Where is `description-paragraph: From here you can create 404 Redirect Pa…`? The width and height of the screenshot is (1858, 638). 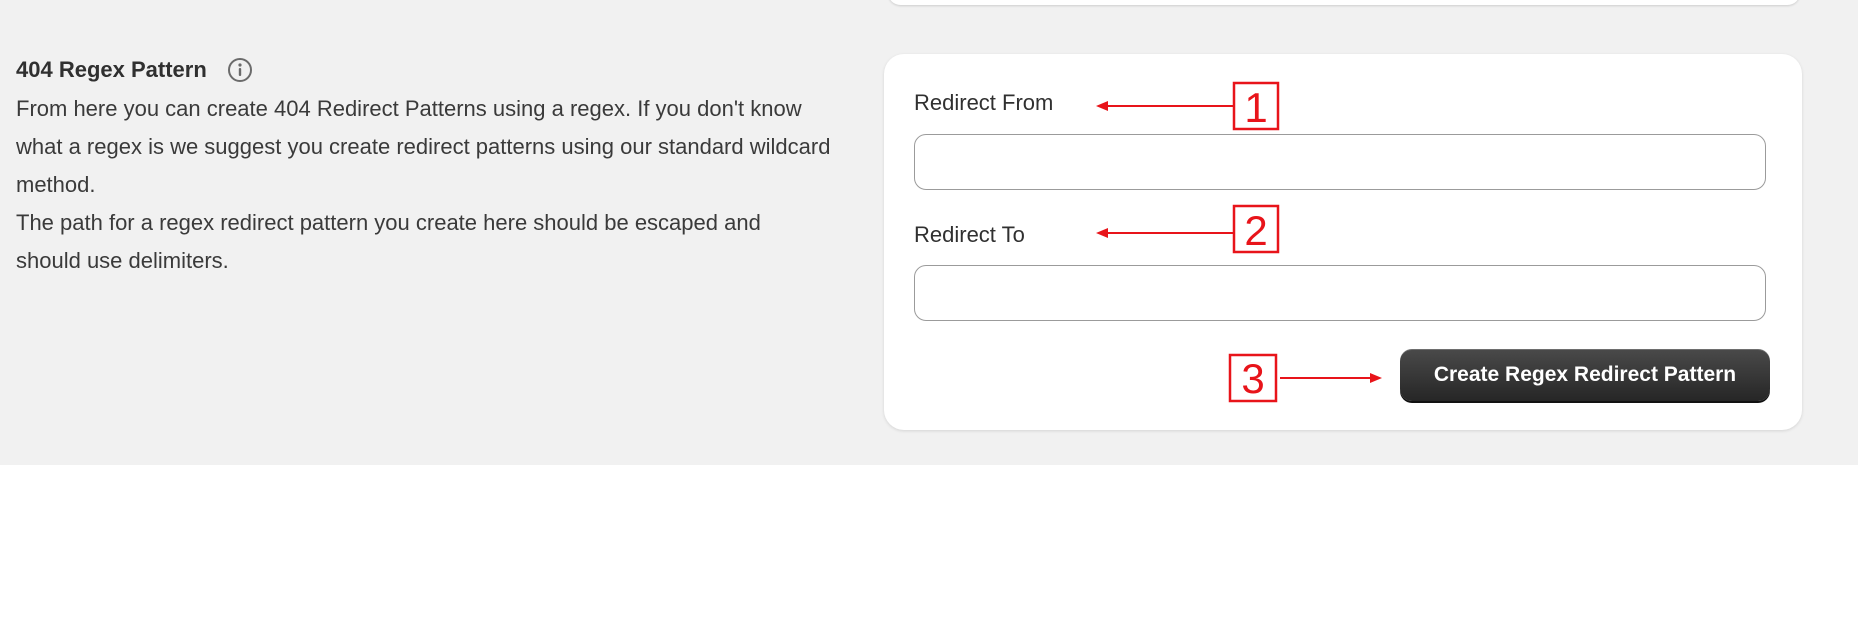
description-paragraph: From here you can create 404 Redirect Pa… is located at coordinates (423, 146).